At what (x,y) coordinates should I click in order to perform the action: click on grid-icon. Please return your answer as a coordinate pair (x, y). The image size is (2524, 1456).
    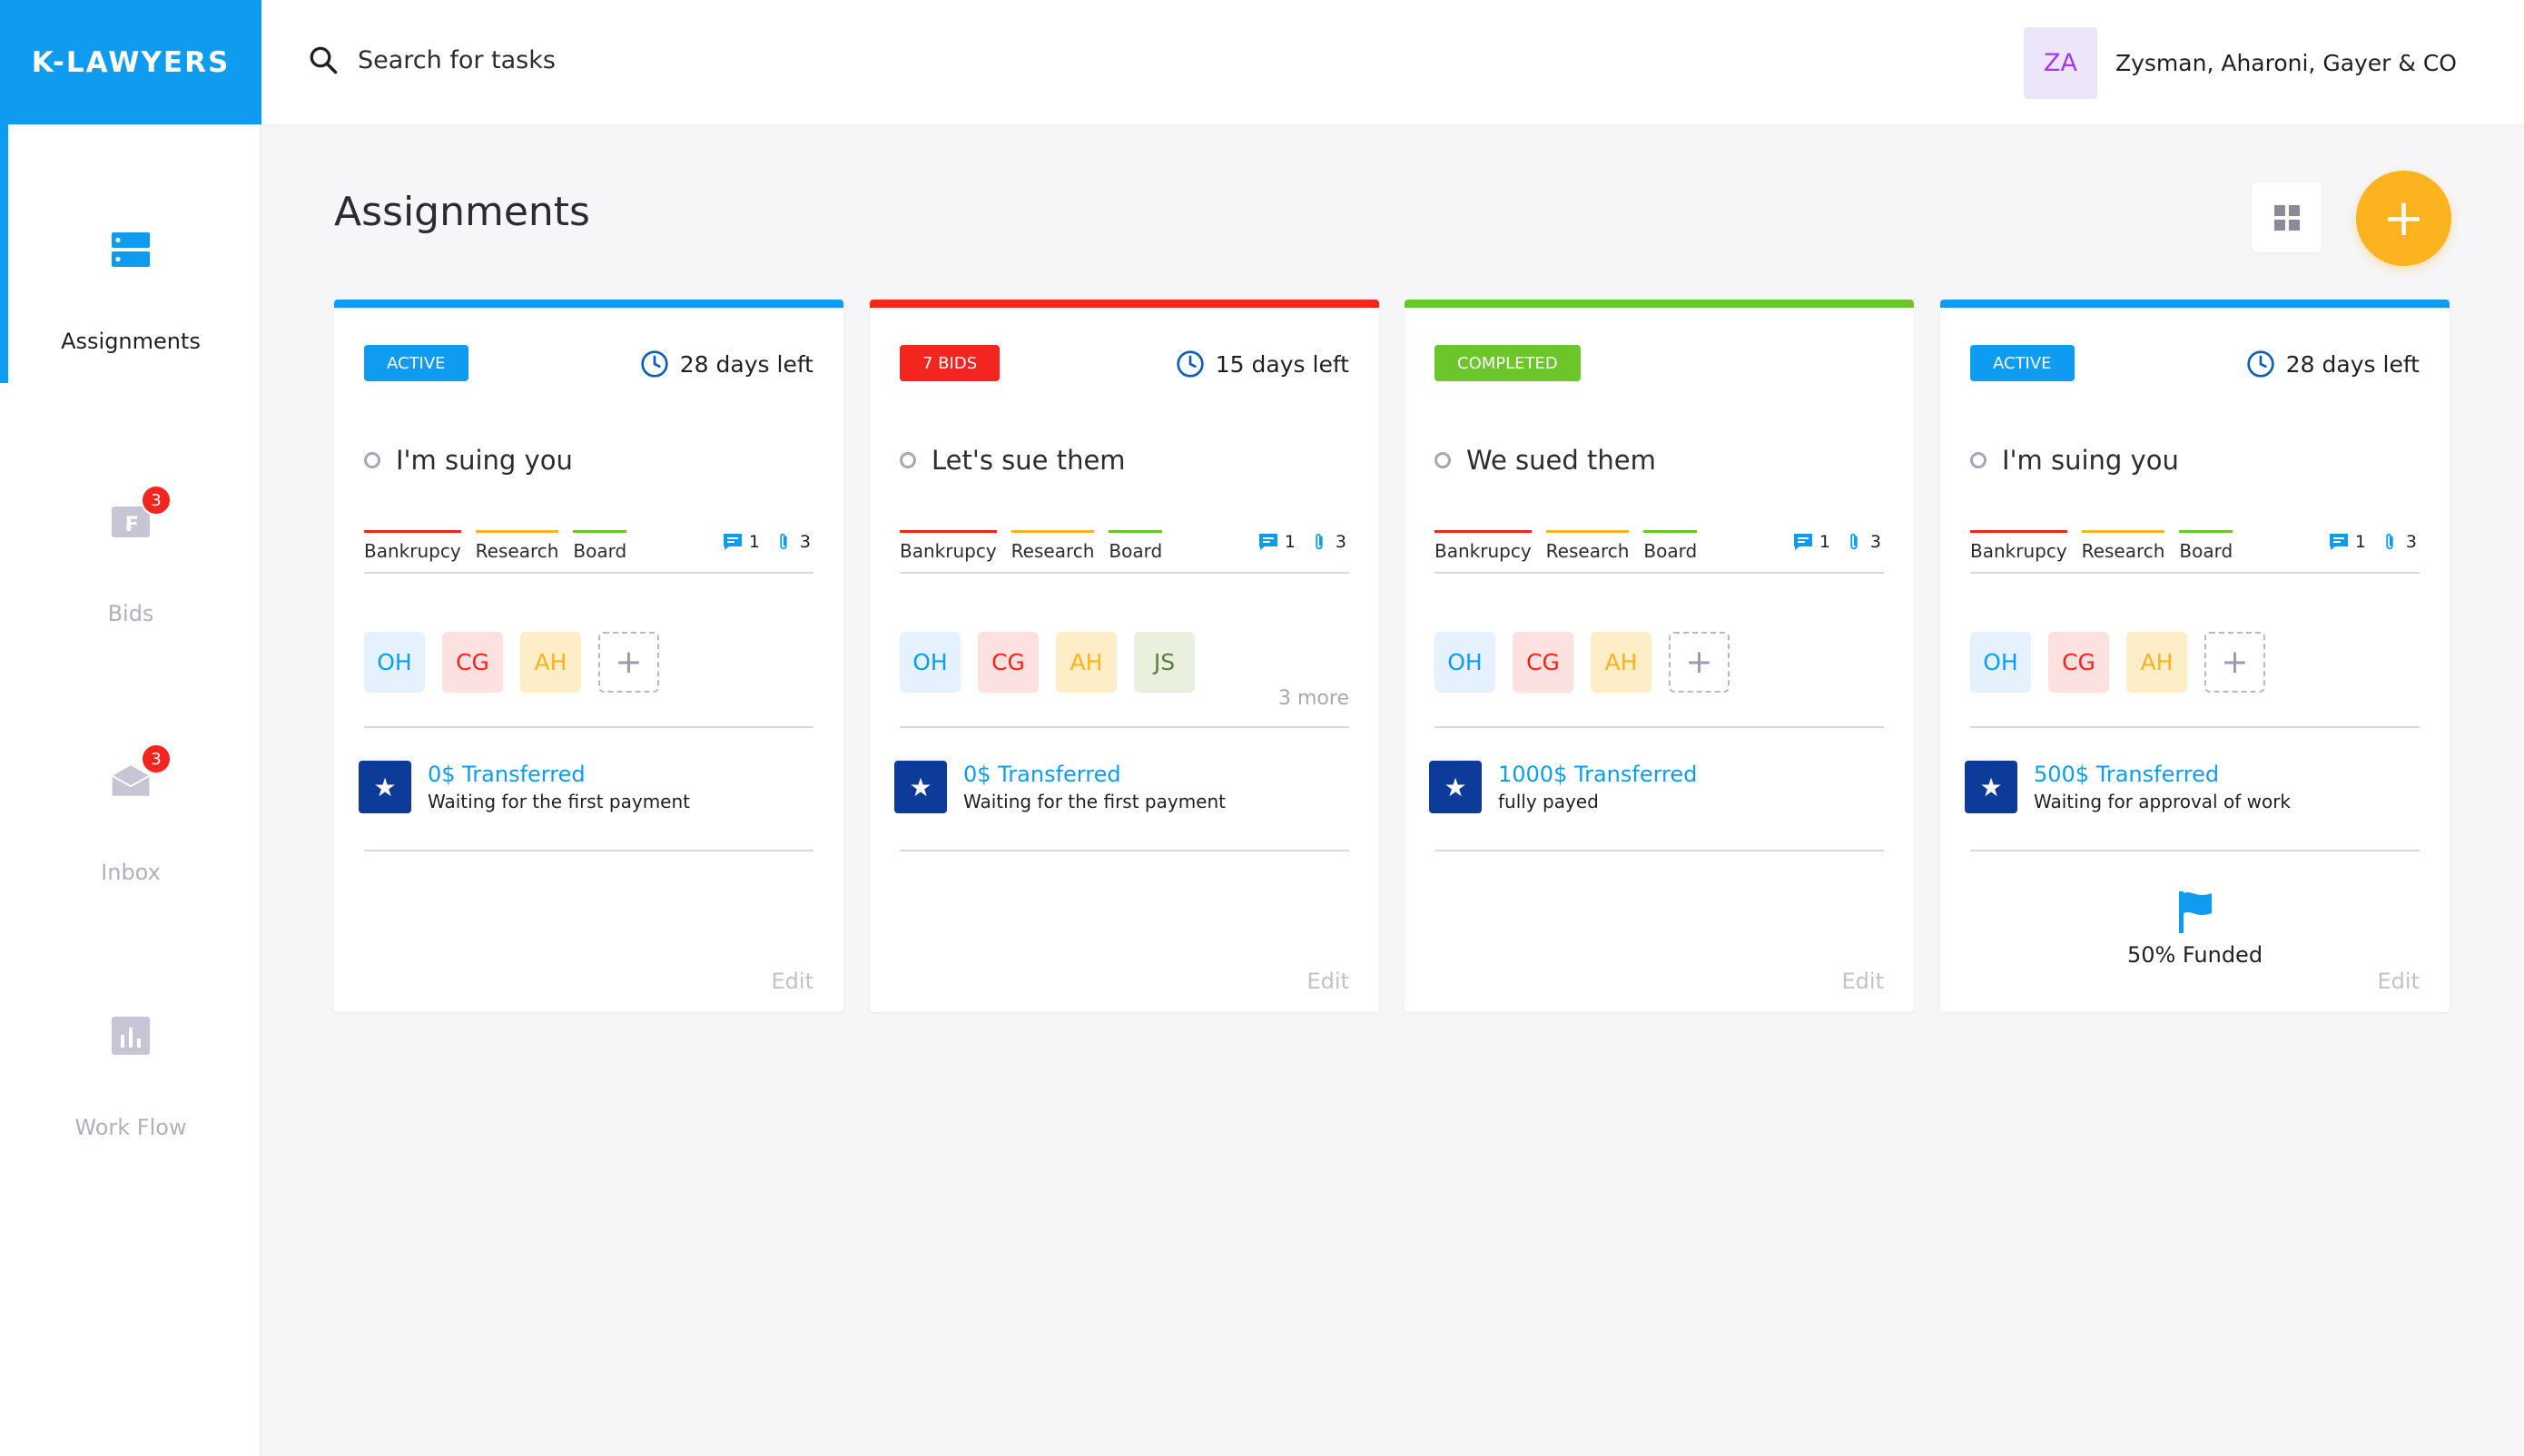
    Looking at the image, I should click on (2287, 217).